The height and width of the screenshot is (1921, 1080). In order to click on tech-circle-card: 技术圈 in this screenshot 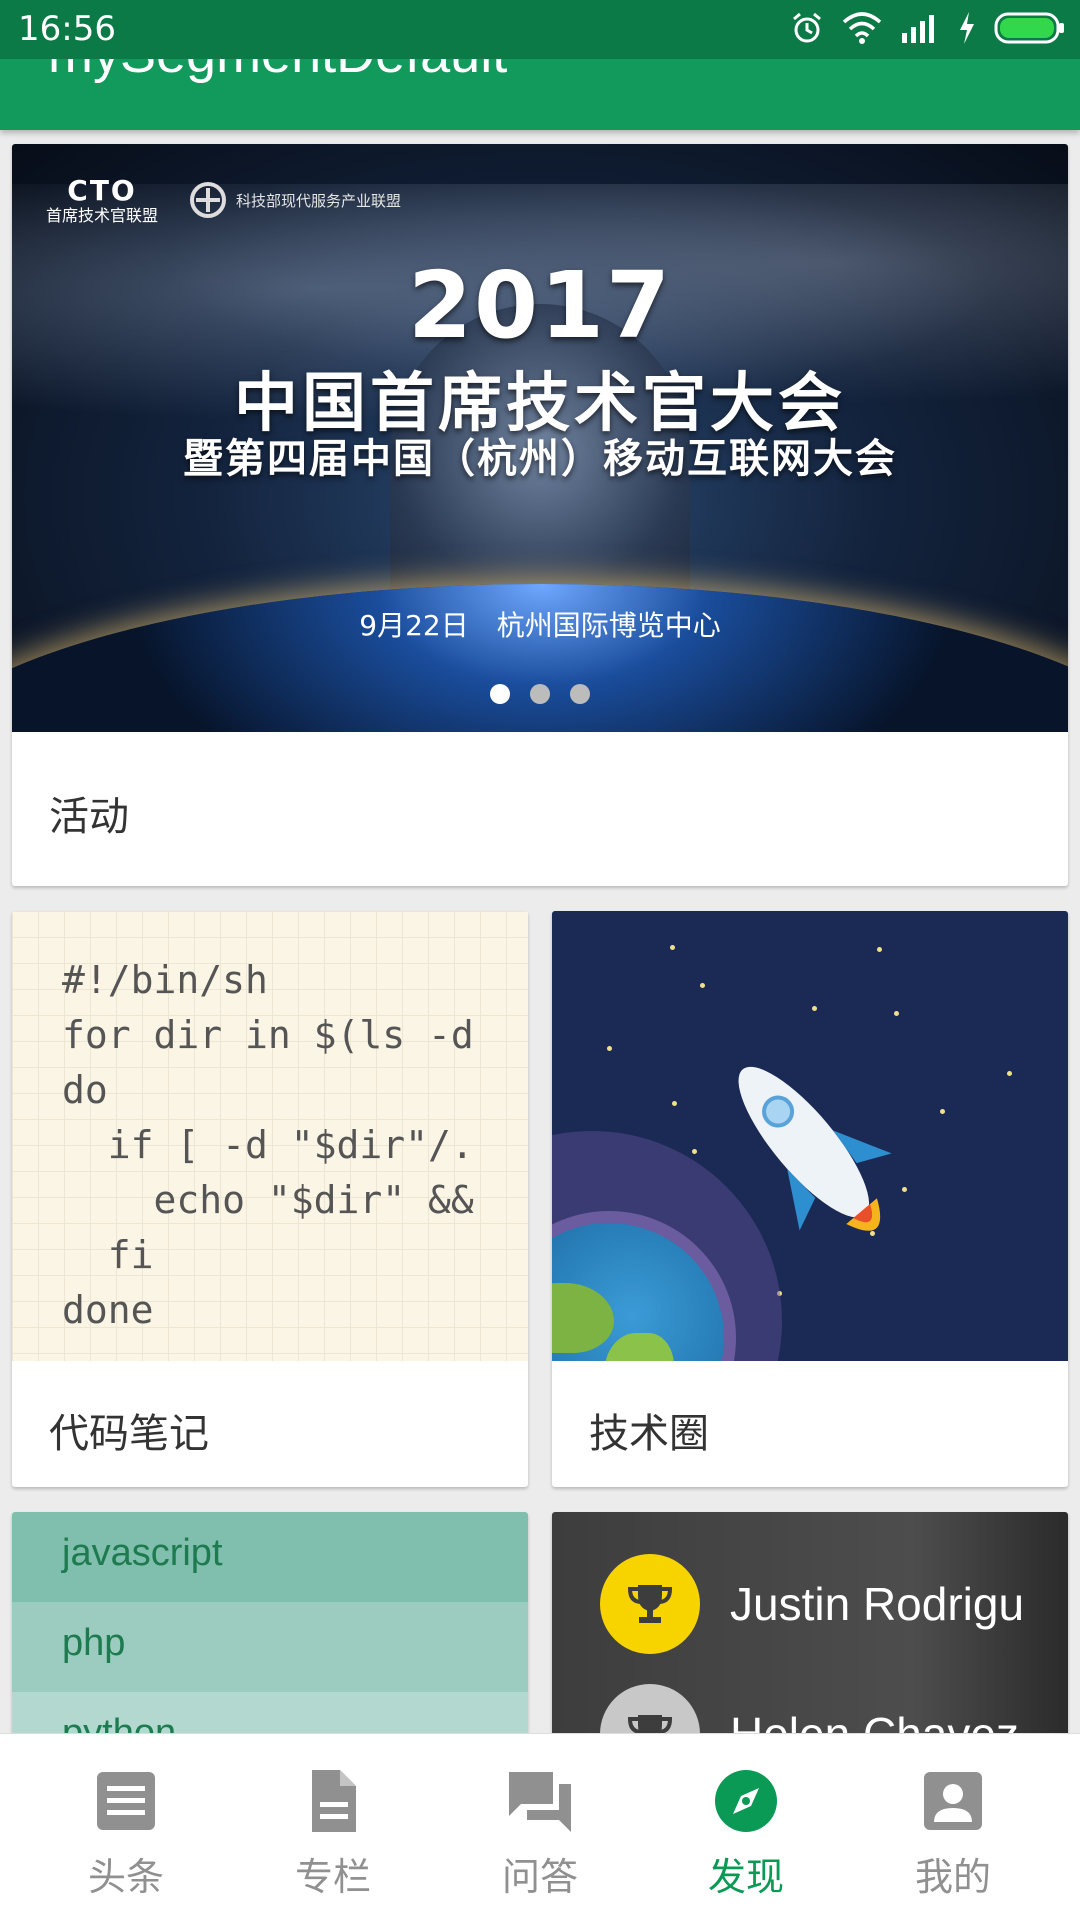, I will do `click(810, 1199)`.